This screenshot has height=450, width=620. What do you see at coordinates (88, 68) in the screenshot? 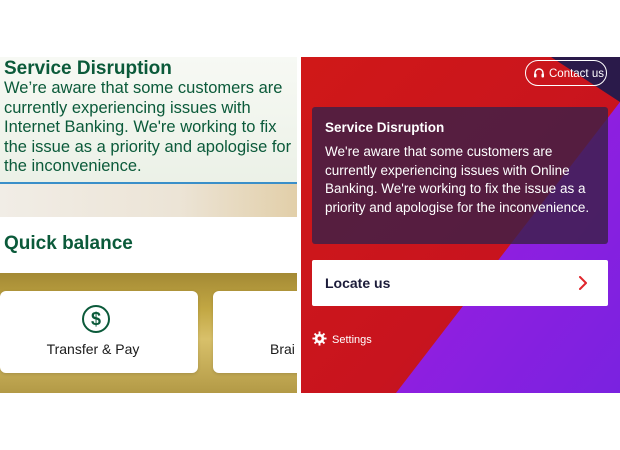
I see `service-disruption-title: Service Disruption` at bounding box center [88, 68].